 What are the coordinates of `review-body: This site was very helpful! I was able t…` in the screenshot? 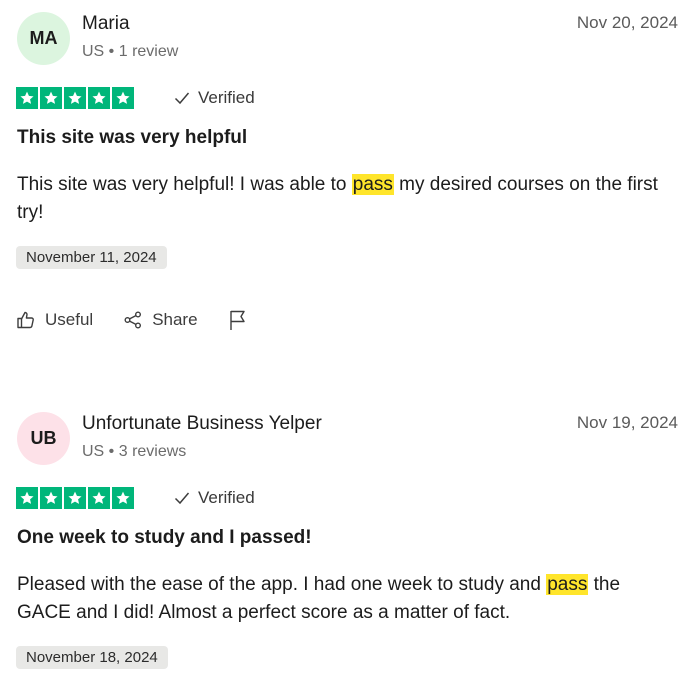 It's located at (348, 199).